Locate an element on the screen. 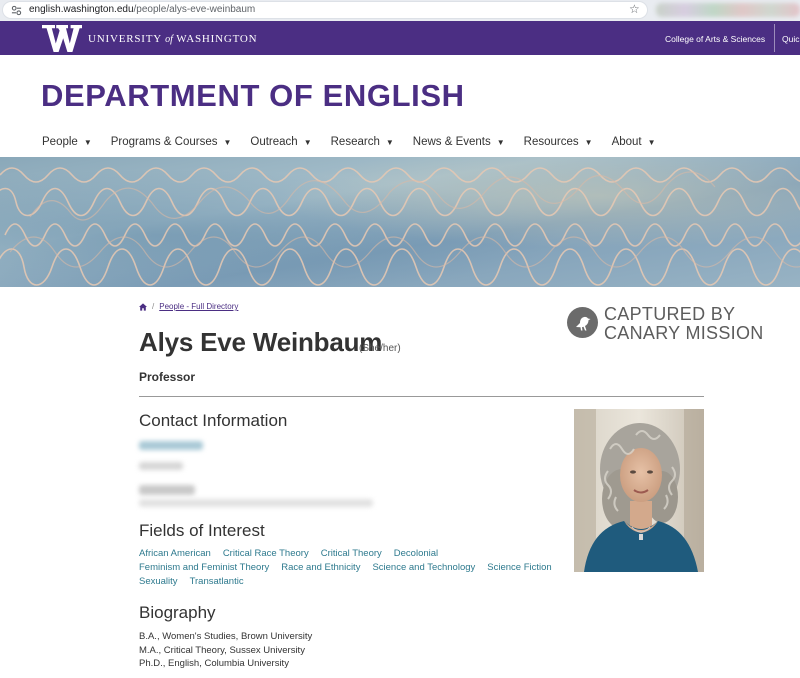  bookmark-star-icon: ☆ is located at coordinates (634, 9).